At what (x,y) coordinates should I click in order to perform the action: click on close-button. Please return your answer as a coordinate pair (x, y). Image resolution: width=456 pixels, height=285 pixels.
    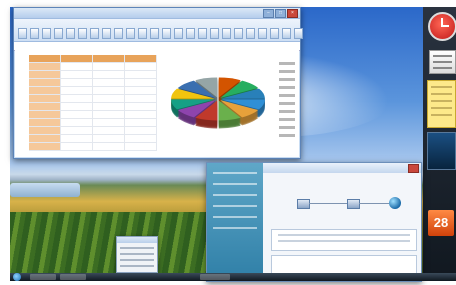
    Looking at the image, I should click on (413, 168).